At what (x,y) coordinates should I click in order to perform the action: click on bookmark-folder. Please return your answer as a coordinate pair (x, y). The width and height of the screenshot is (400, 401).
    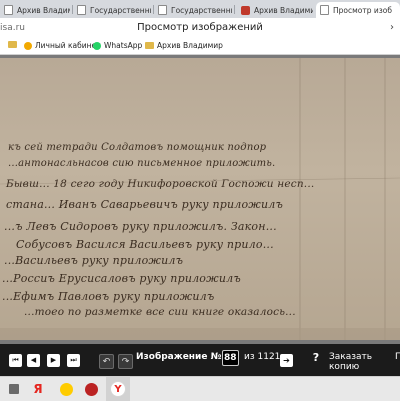
    Looking at the image, I should click on (14, 44).